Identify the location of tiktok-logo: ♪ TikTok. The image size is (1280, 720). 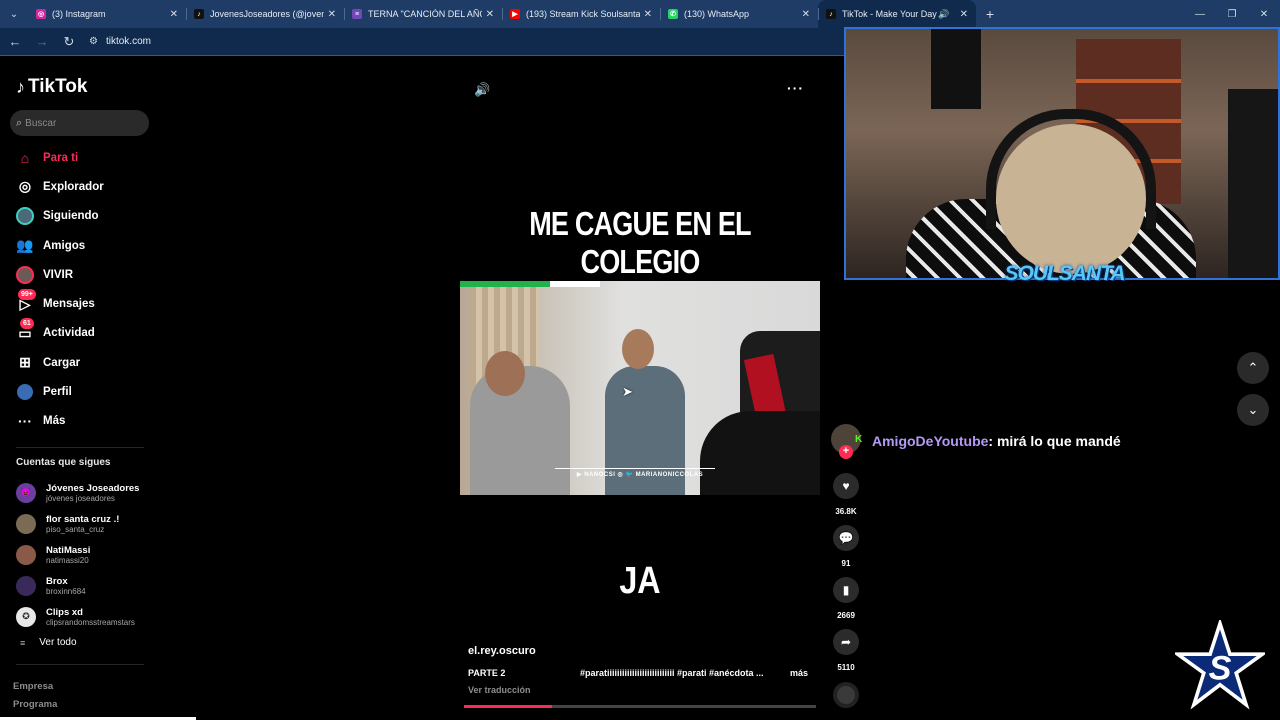
(51, 87).